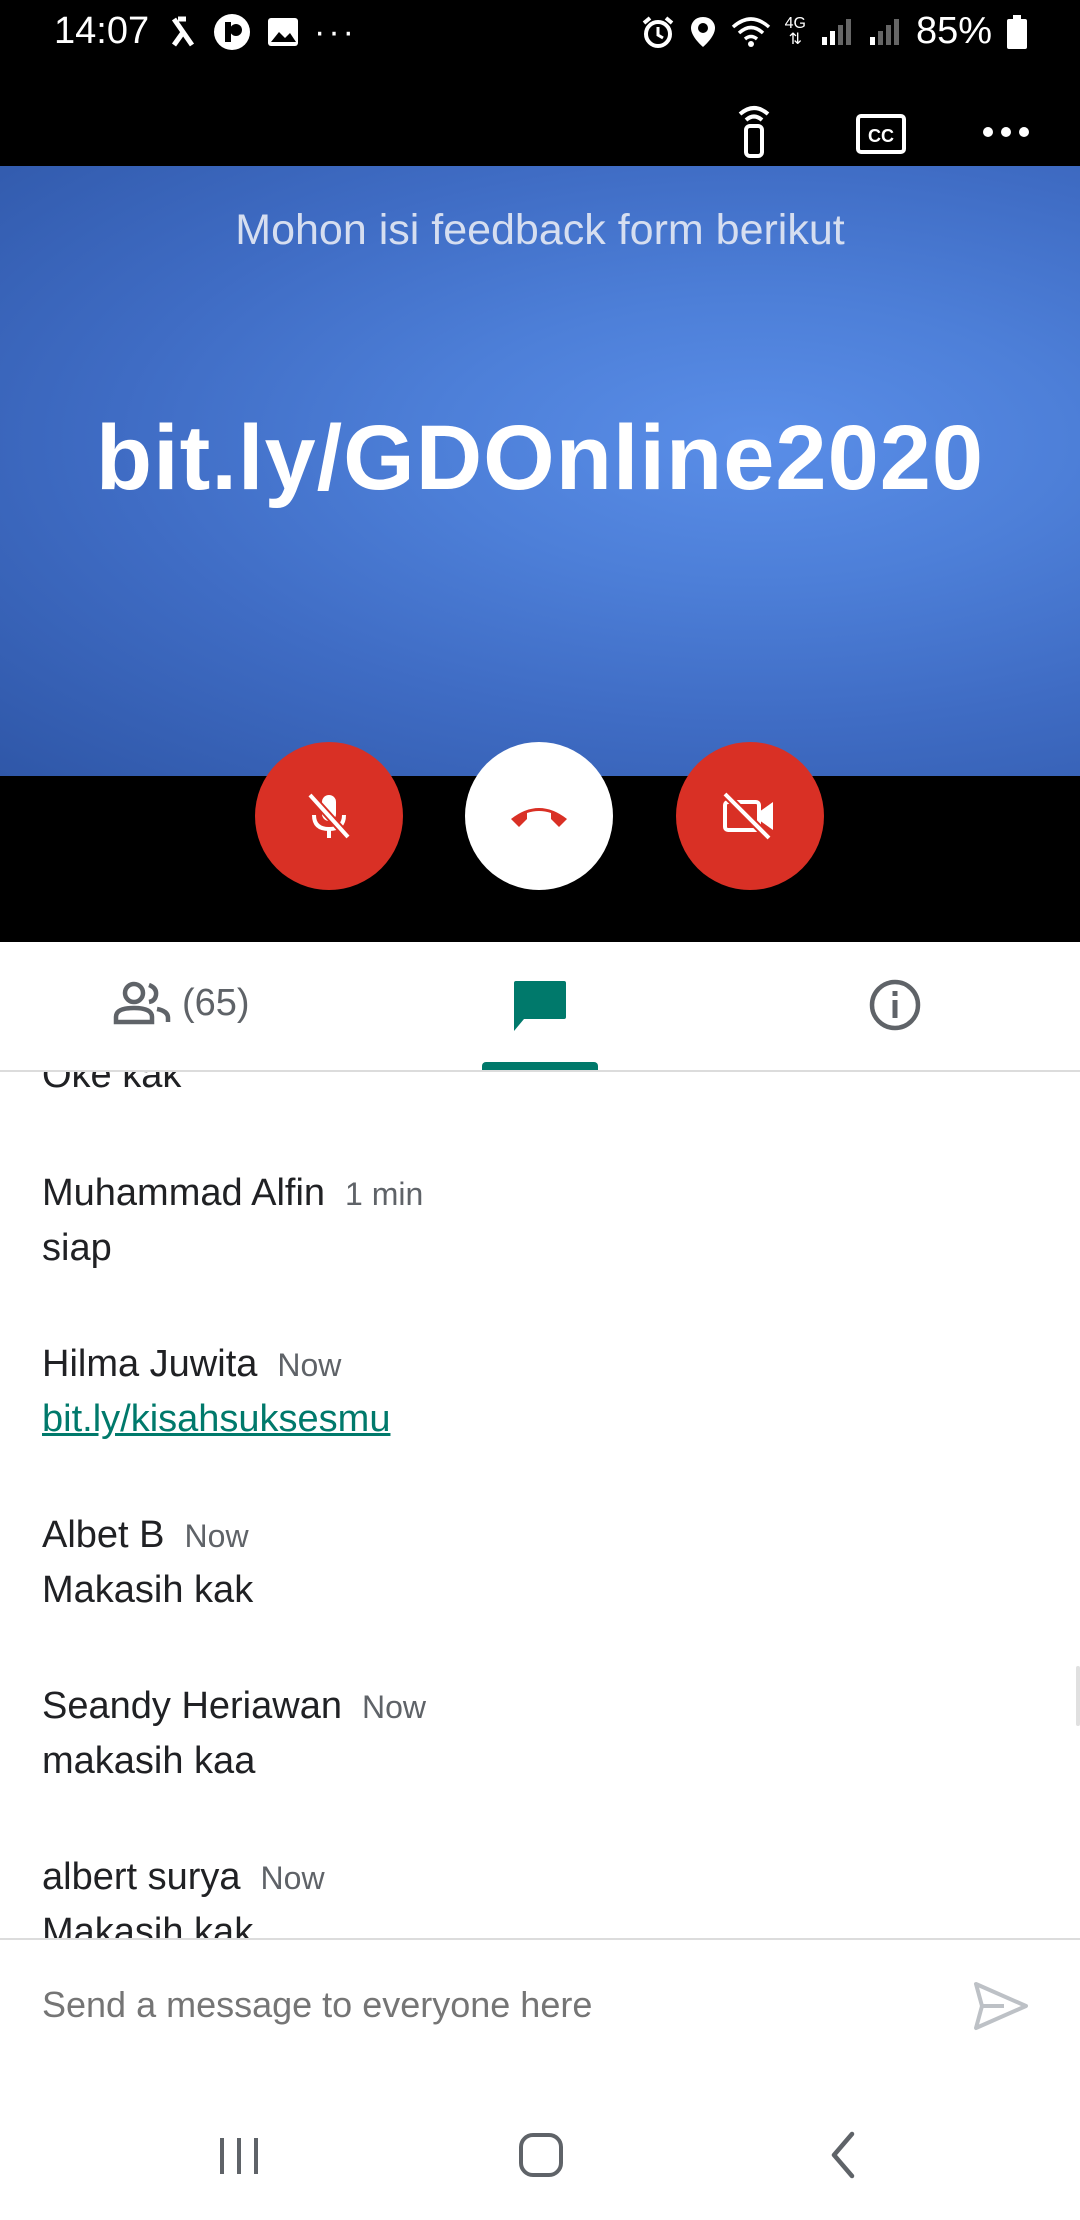  Describe the element at coordinates (141, 1877) in the screenshot. I see `message-sender: albert surya` at that location.